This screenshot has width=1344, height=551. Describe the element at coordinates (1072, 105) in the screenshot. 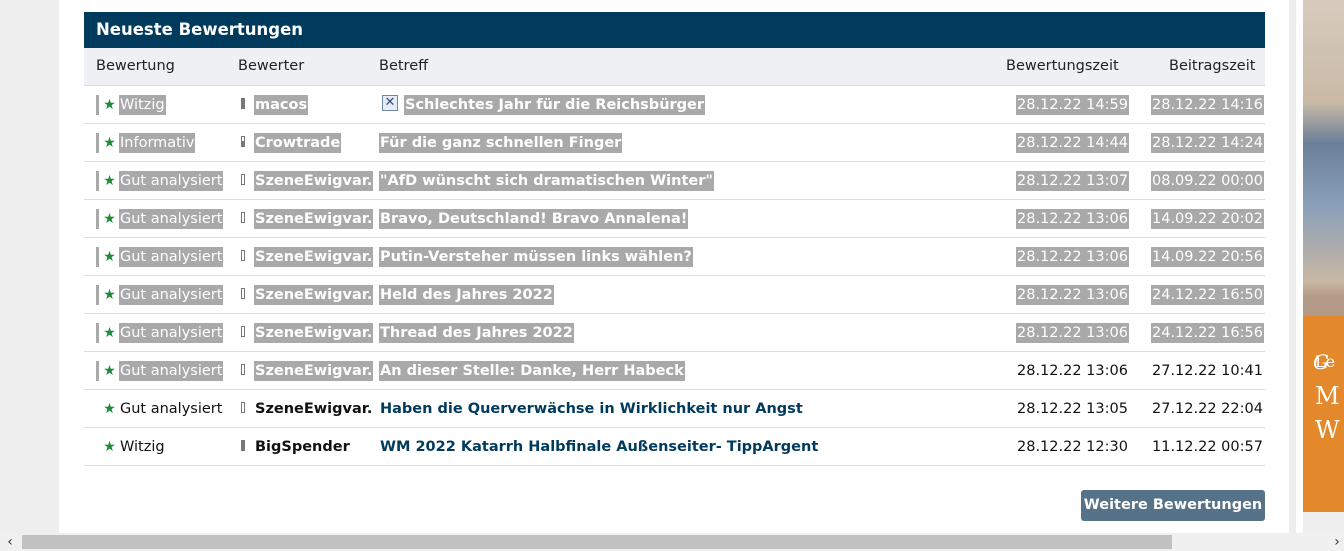

I see `rated-at: 28.12.22 14:59` at that location.